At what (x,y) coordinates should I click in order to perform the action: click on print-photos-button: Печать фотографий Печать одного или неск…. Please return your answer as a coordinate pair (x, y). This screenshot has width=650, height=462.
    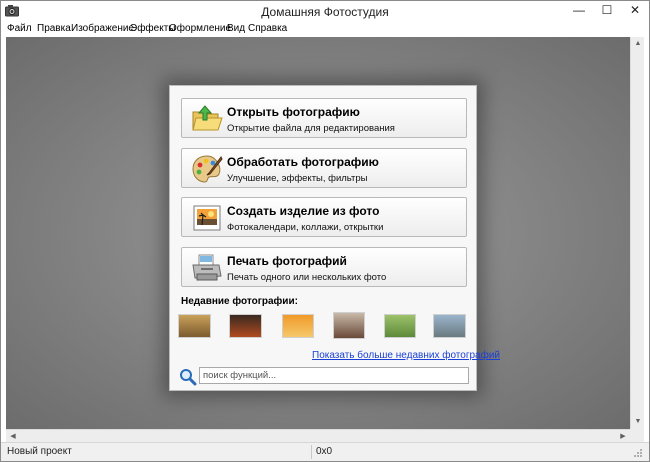
    Looking at the image, I should click on (324, 267).